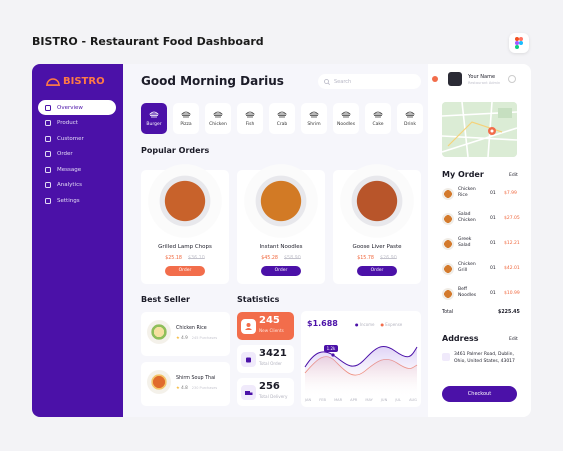 This screenshot has width=563, height=451. I want to click on best-seller-title: Best Seller, so click(165, 299).